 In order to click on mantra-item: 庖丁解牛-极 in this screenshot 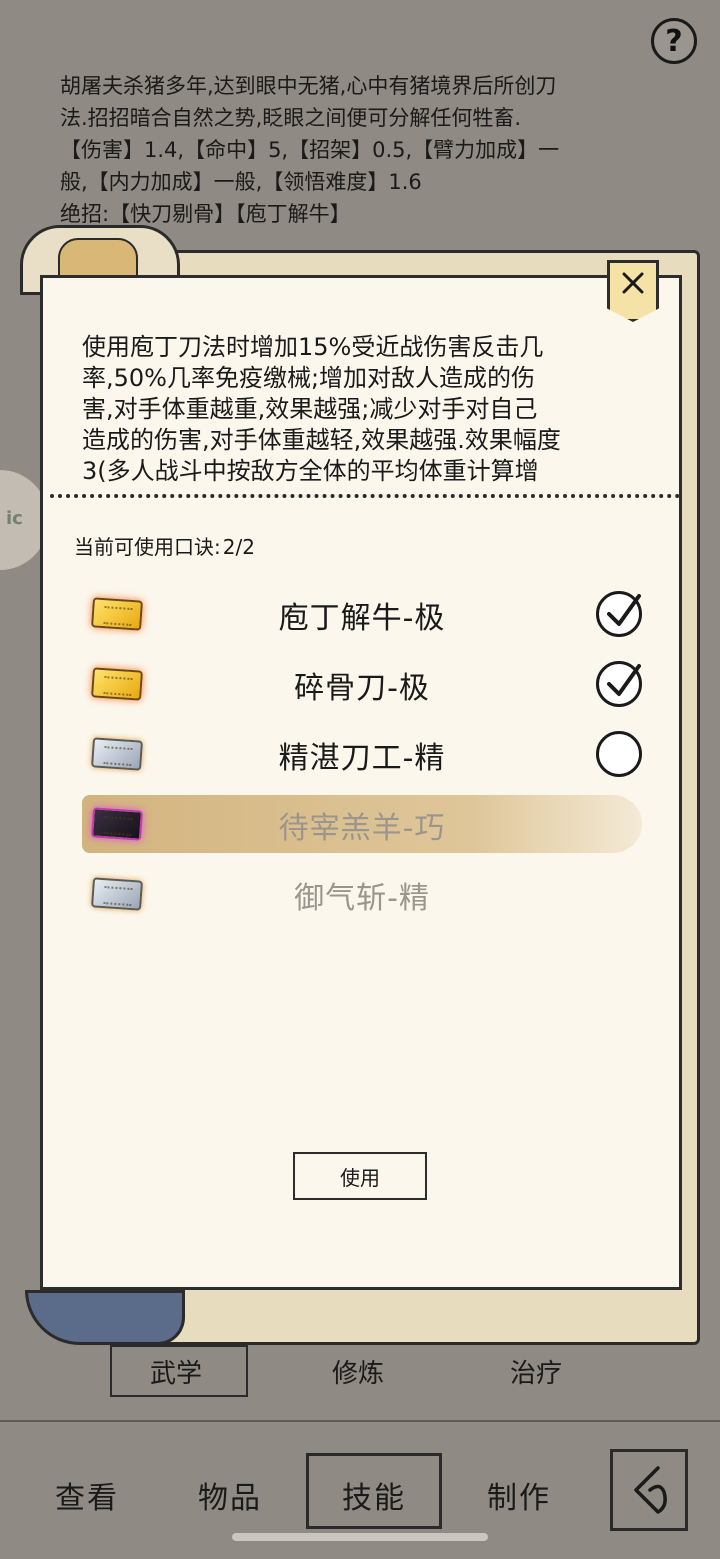, I will do `click(362, 614)`.